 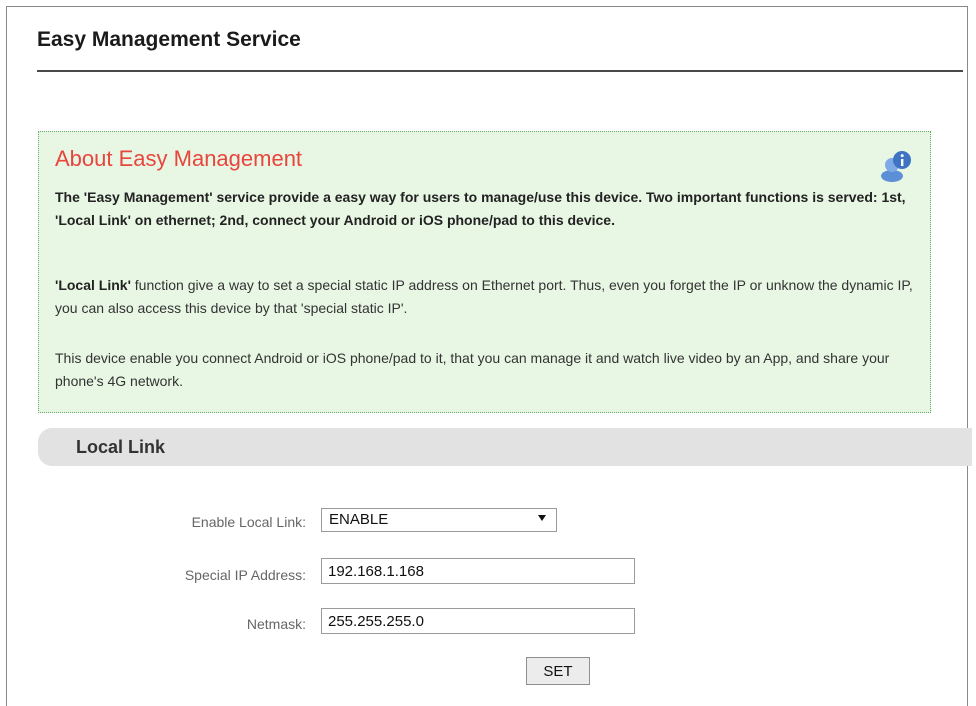 What do you see at coordinates (542, 518) in the screenshot?
I see `chevron-down-icon` at bounding box center [542, 518].